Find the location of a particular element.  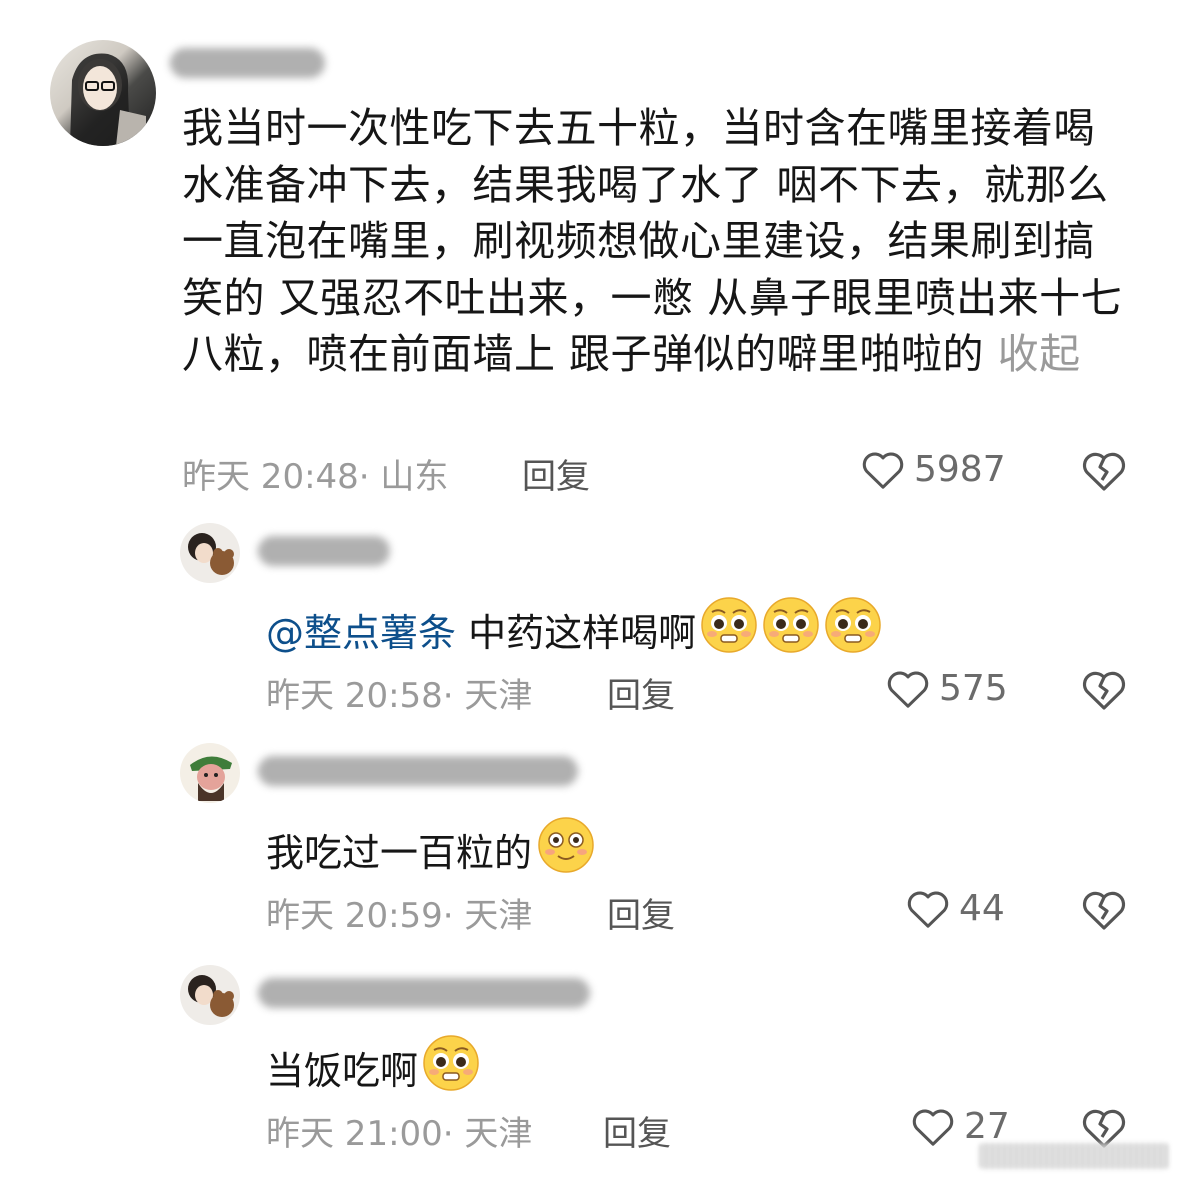

mention-link: @整点薯条 is located at coordinates (361, 629).